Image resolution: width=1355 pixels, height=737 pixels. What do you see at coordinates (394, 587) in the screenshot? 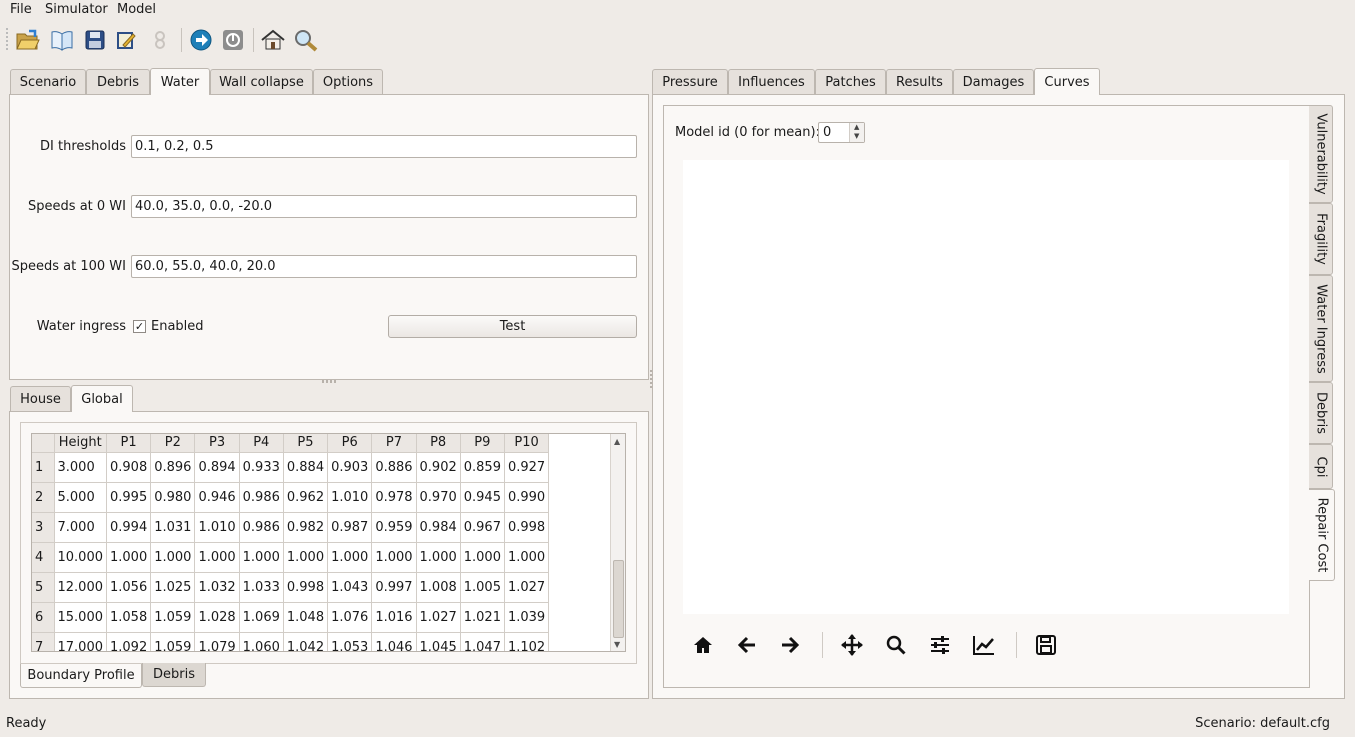
I see `table-cell: 0.997` at bounding box center [394, 587].